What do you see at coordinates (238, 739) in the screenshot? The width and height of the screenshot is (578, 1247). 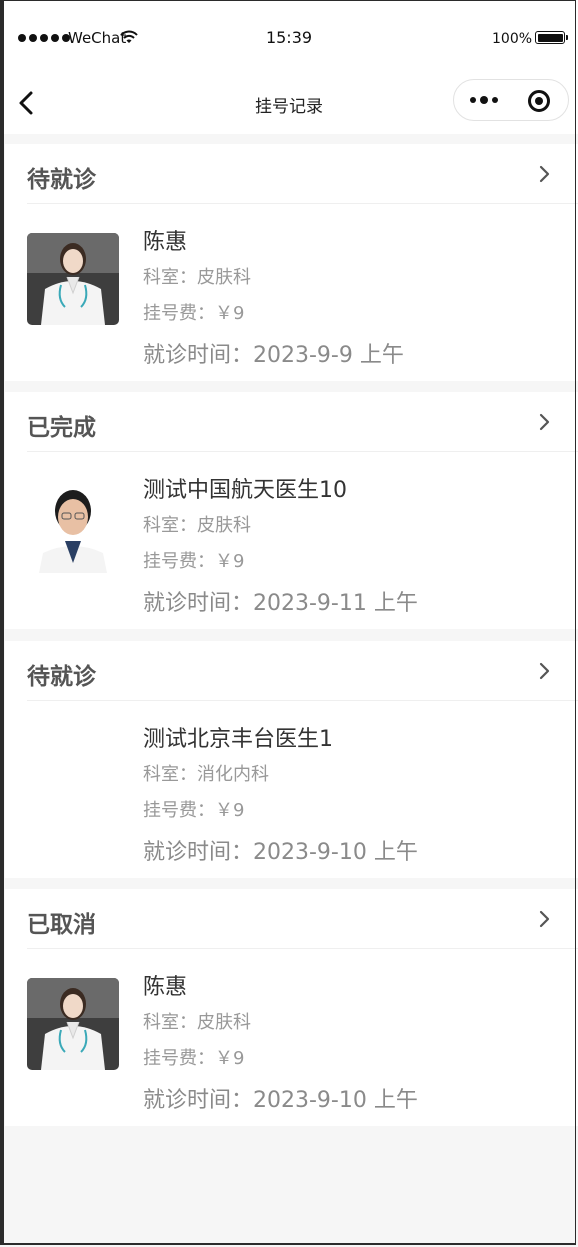 I see `doctor-name: 测试北京丰台医生1` at bounding box center [238, 739].